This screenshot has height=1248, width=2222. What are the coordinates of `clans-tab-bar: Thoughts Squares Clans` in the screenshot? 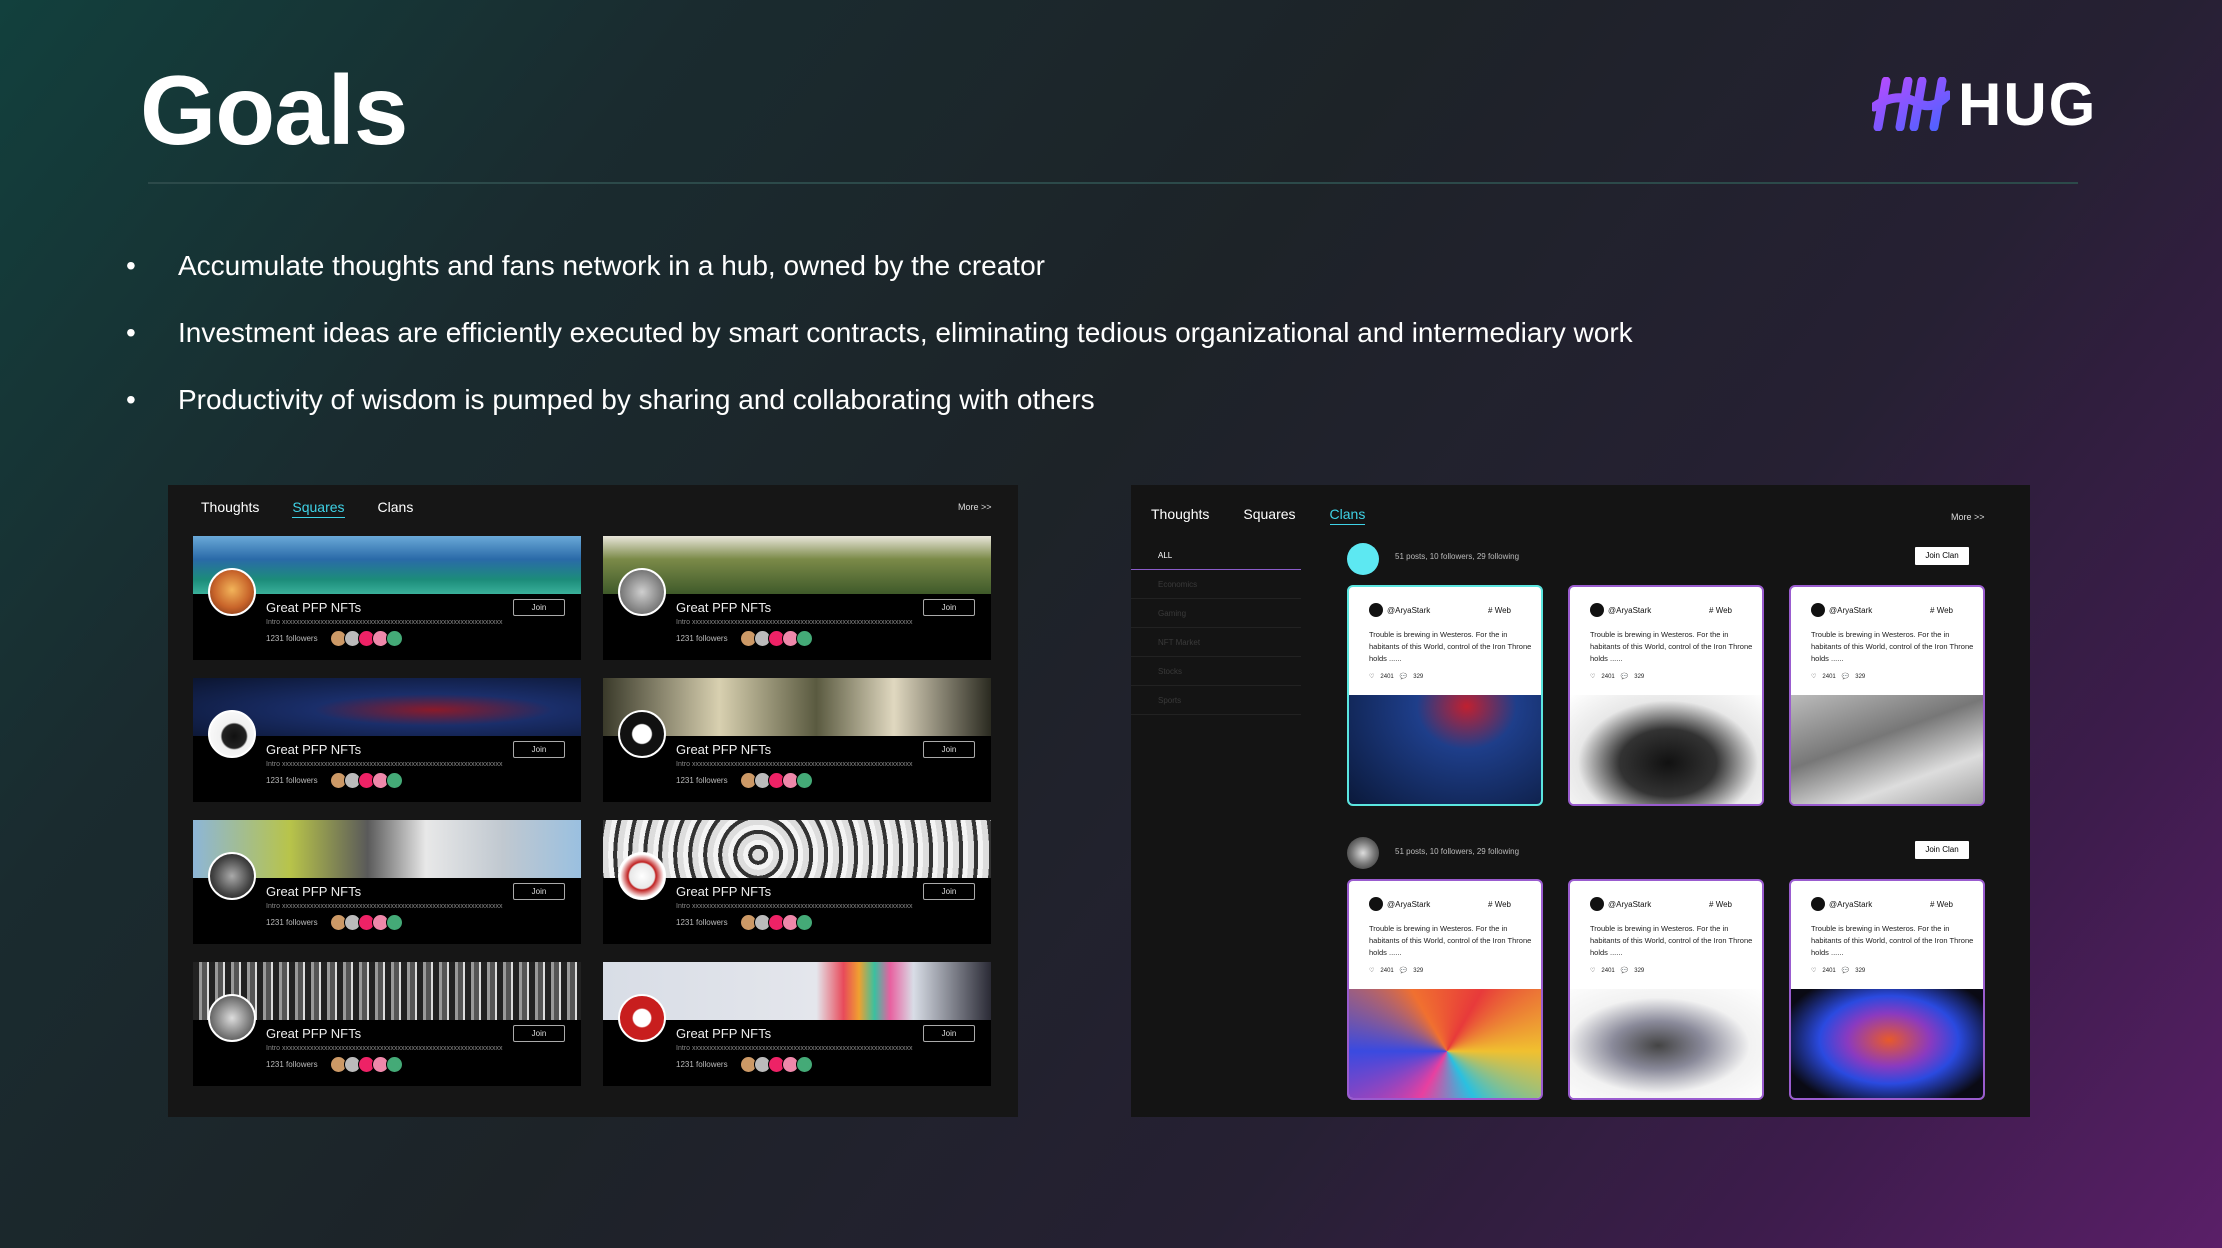 It's located at (1258, 515).